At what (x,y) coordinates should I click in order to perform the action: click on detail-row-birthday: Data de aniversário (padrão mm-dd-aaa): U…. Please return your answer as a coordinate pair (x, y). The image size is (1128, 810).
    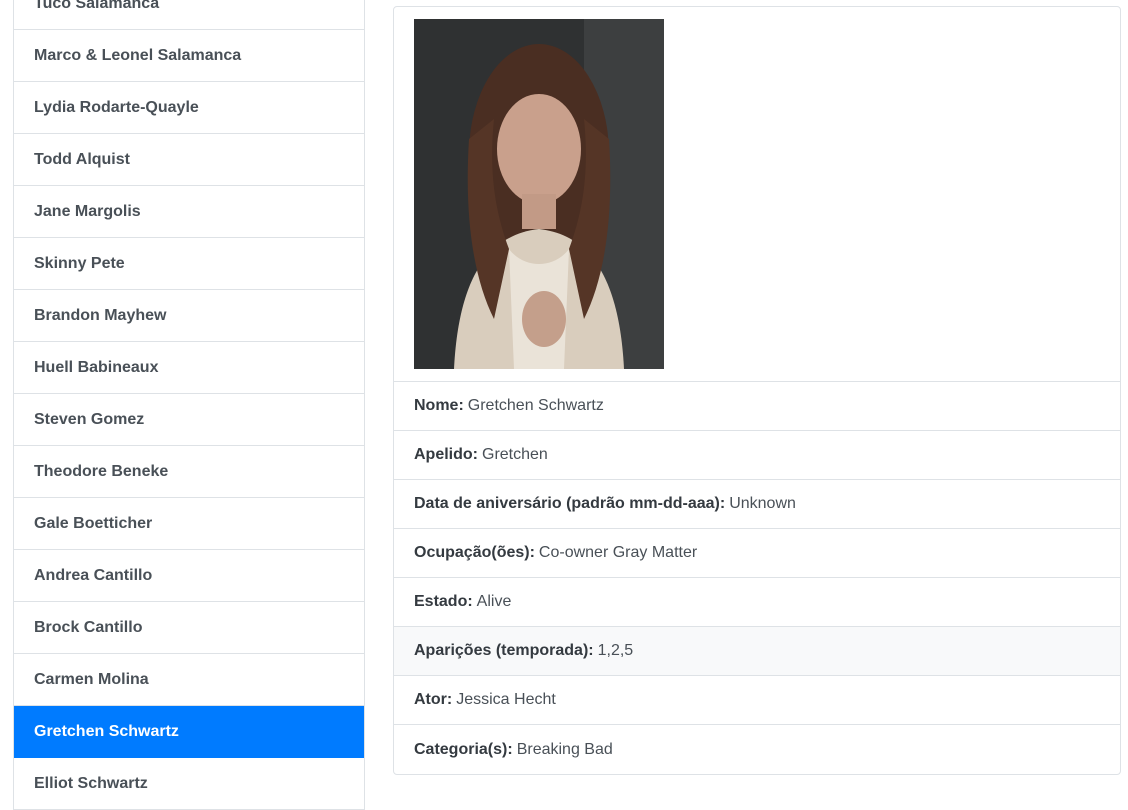
    Looking at the image, I should click on (757, 504).